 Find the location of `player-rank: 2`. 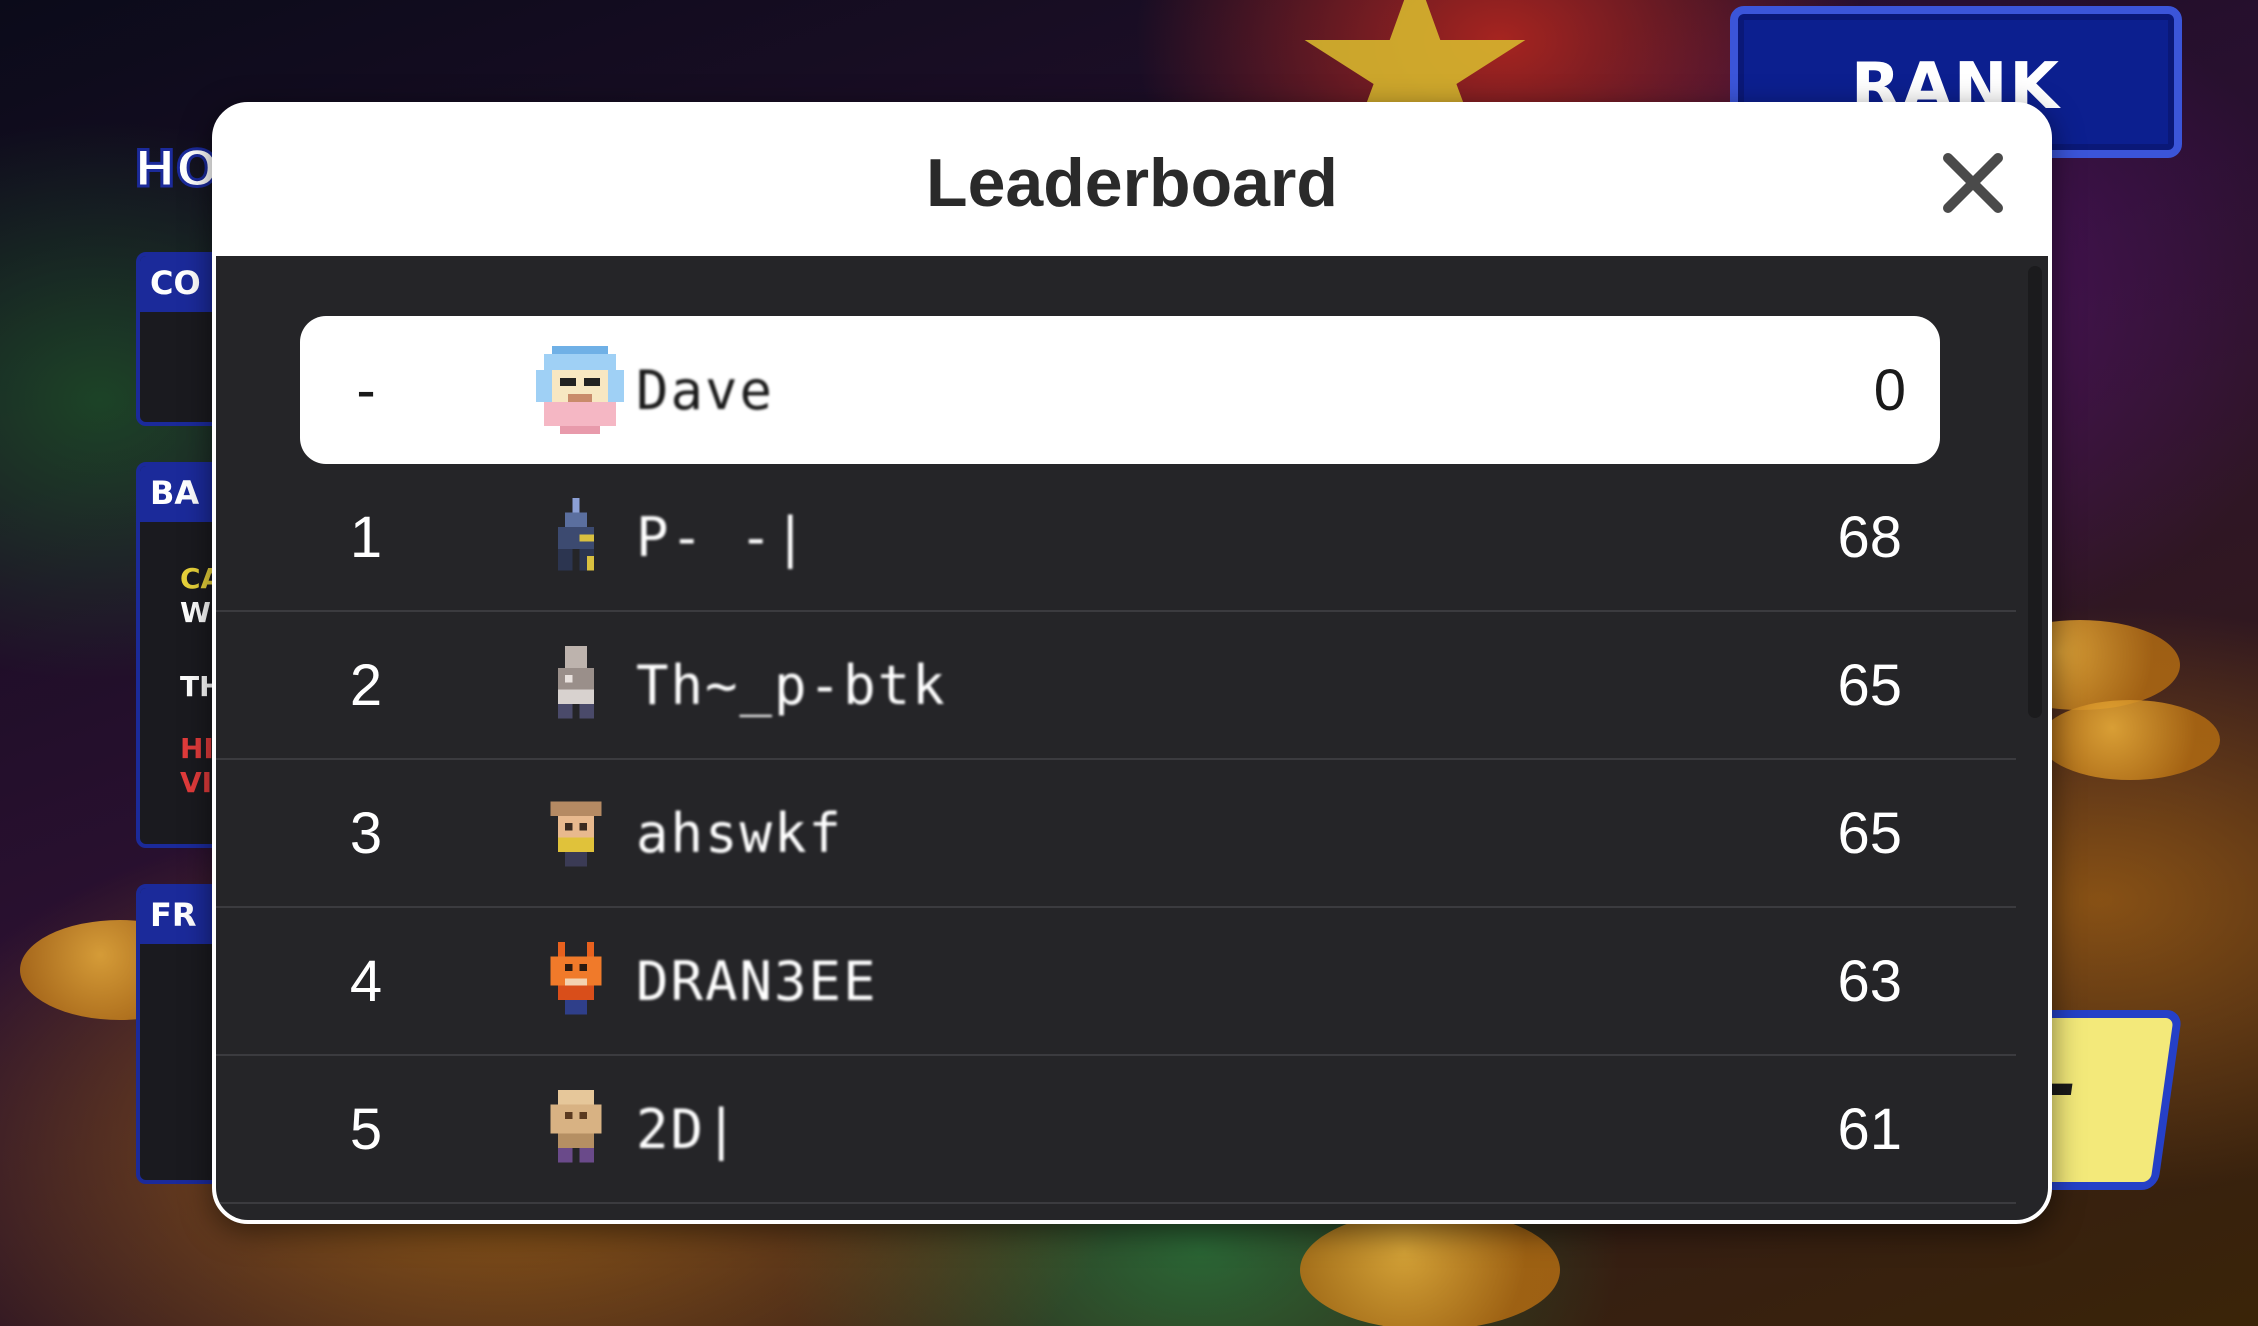

player-rank: 2 is located at coordinates (366, 685).